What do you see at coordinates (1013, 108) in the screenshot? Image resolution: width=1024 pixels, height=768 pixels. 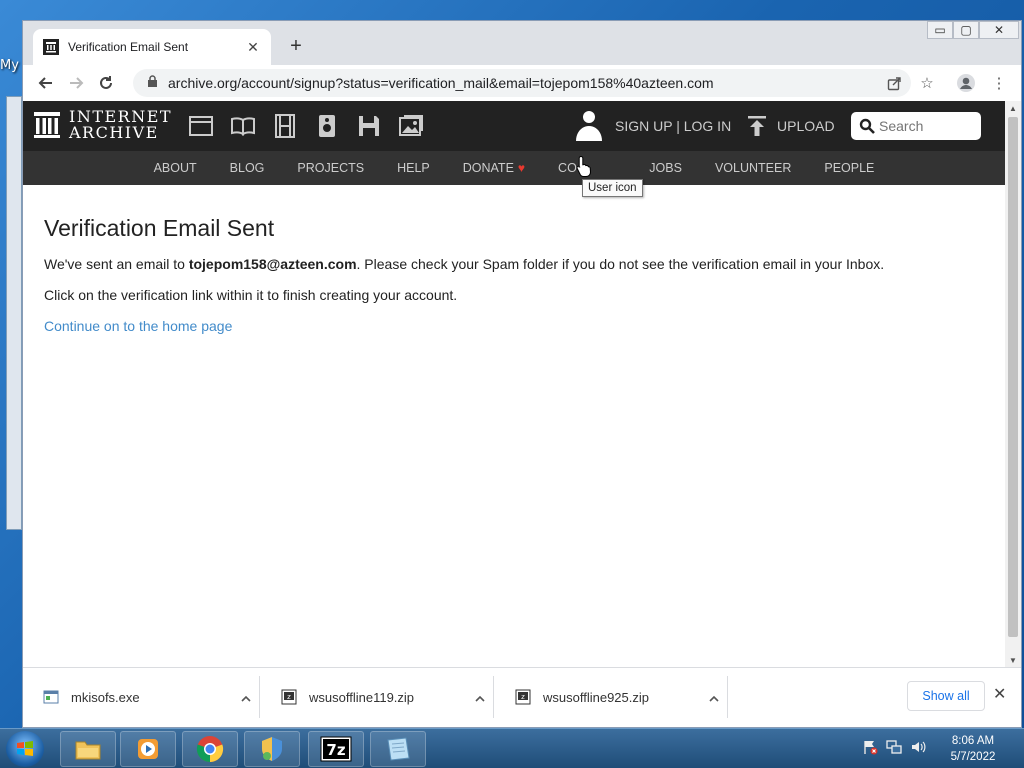 I see `scroll-up-arrow-icon: ▲` at bounding box center [1013, 108].